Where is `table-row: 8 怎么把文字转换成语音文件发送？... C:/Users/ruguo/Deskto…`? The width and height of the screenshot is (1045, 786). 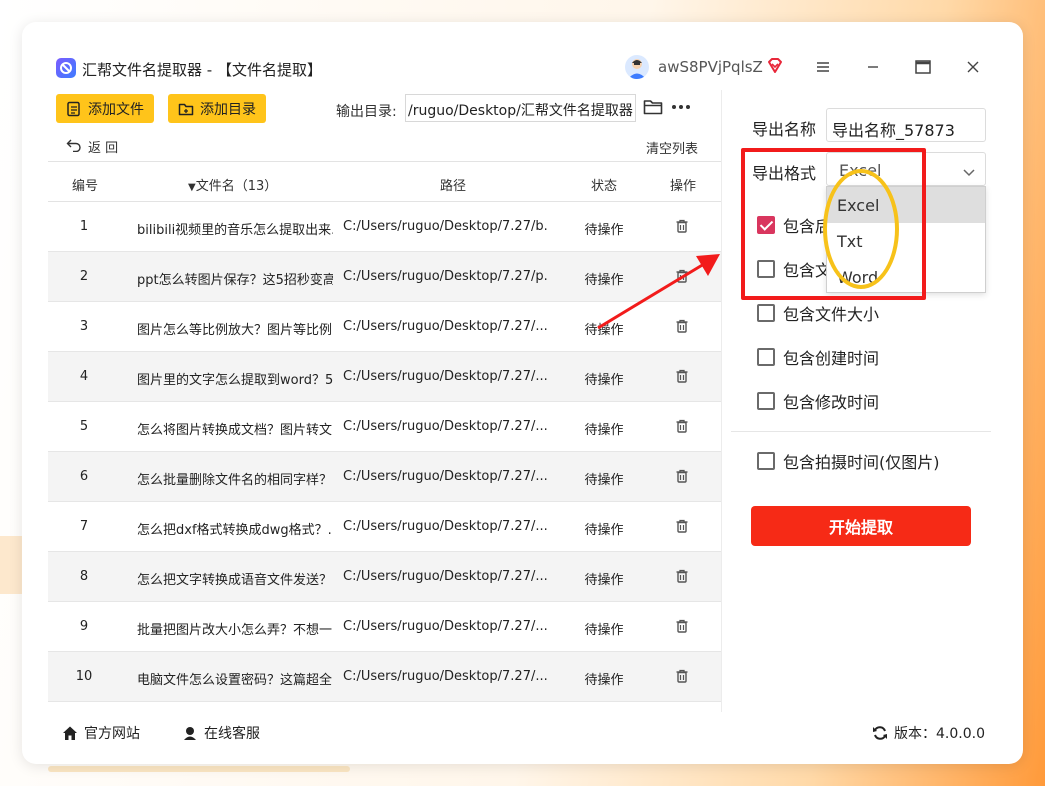
table-row: 8 怎么把文字转换成语音文件发送？... C:/Users/ruguo/Deskto… is located at coordinates (384, 577).